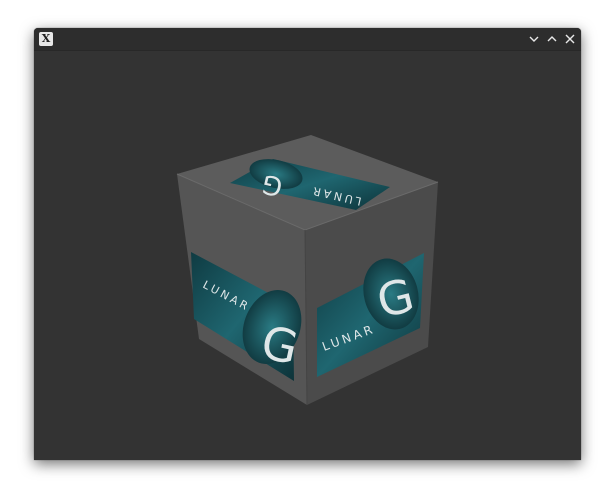 The width and height of the screenshot is (615, 500). What do you see at coordinates (46, 39) in the screenshot?
I see `x-window-icon: X` at bounding box center [46, 39].